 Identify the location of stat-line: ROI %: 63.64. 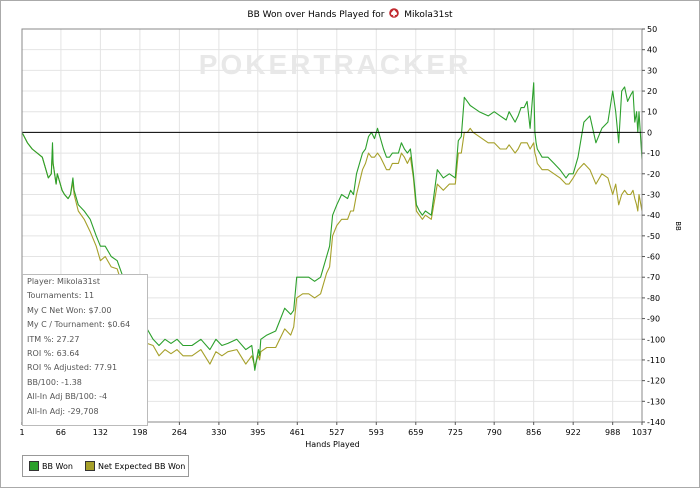
(53, 353).